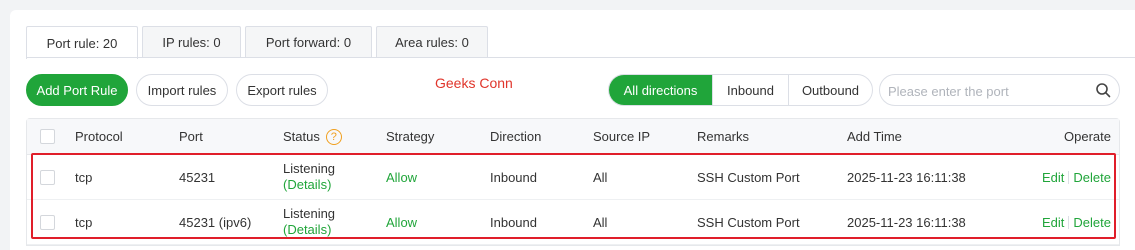  What do you see at coordinates (1087, 136) in the screenshot?
I see `column-operate: Operate` at bounding box center [1087, 136].